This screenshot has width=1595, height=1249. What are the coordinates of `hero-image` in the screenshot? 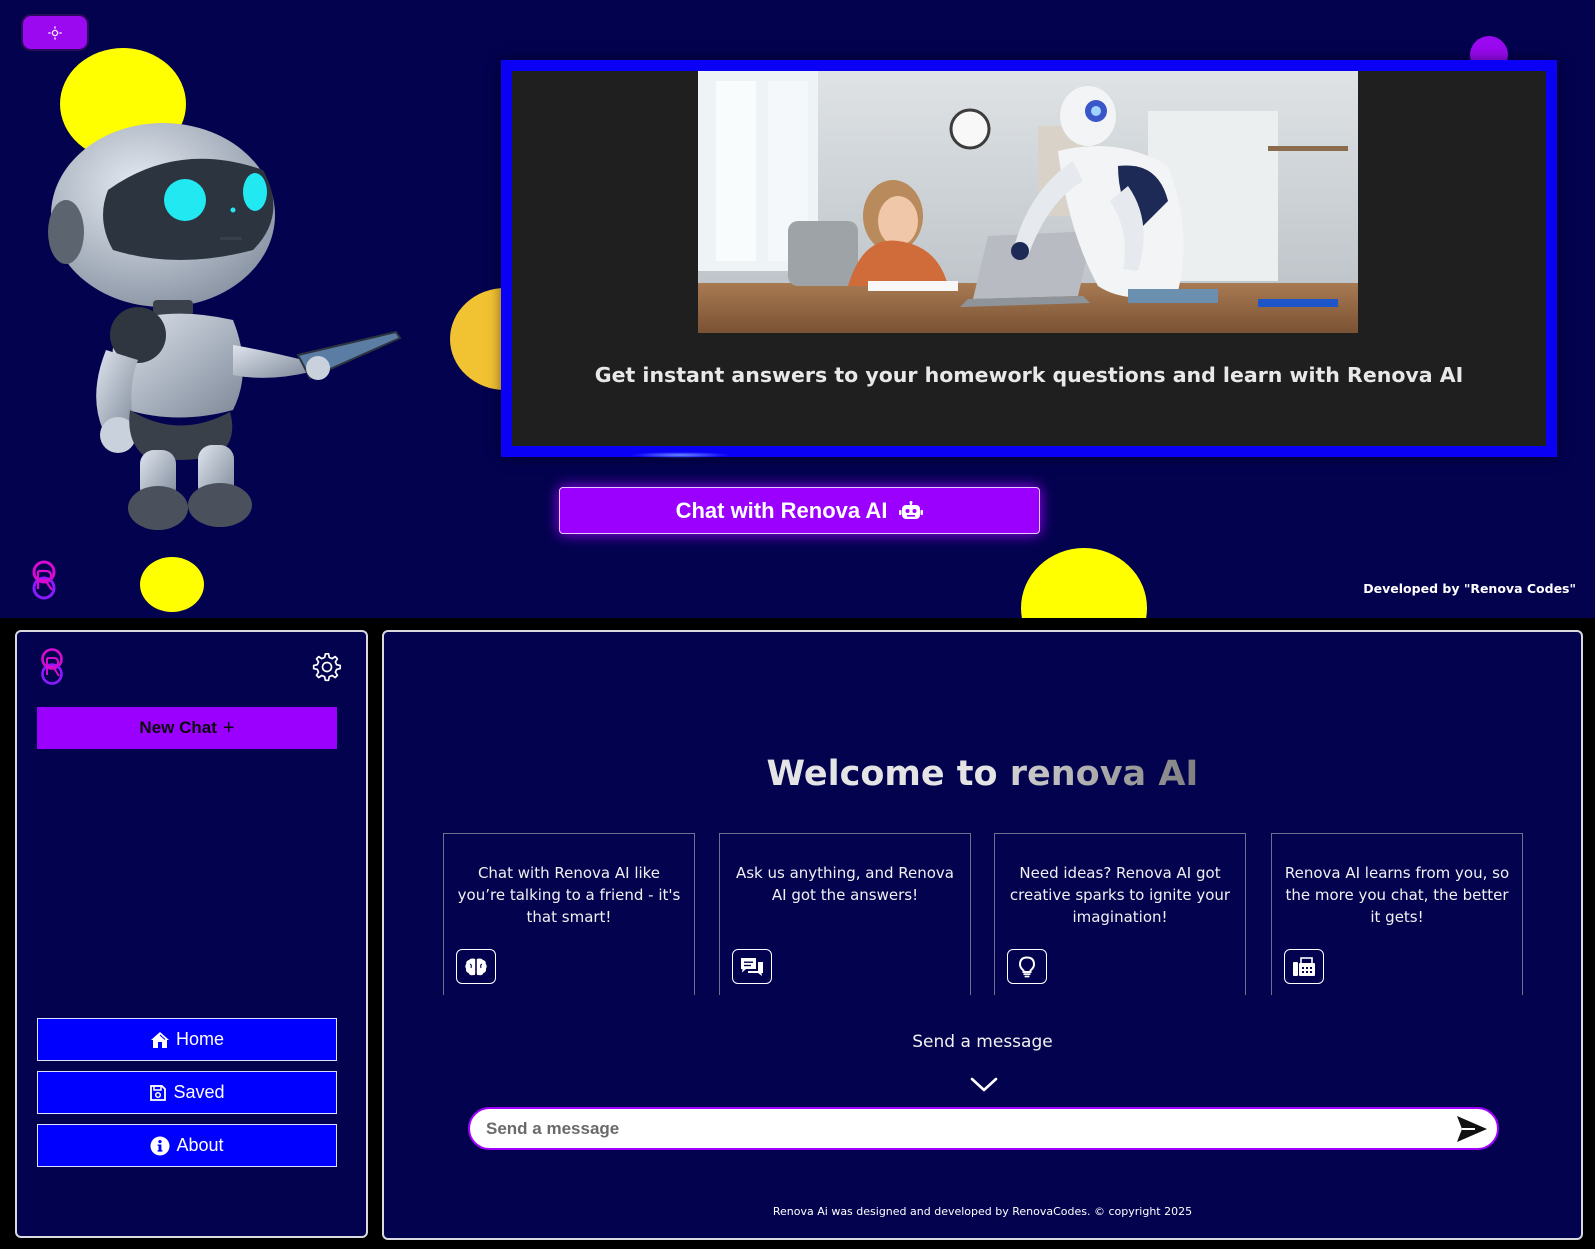 It's located at (1028, 202).